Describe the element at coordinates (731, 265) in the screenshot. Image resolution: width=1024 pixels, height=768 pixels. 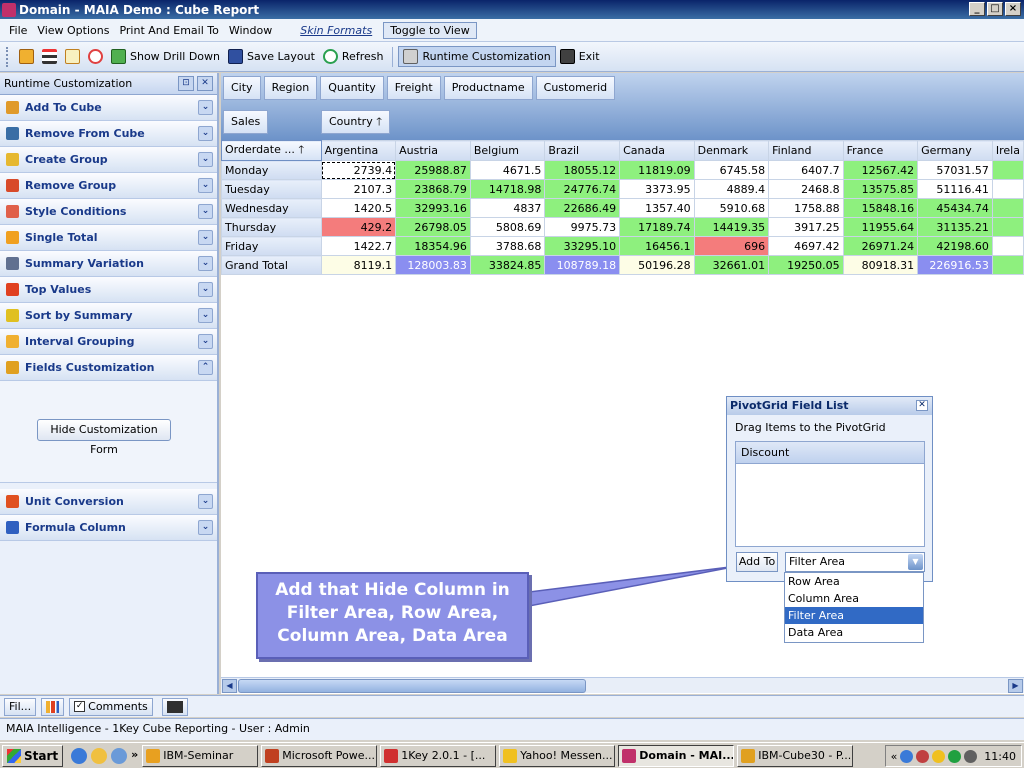
I see `data-cell: 32661.01` at that location.